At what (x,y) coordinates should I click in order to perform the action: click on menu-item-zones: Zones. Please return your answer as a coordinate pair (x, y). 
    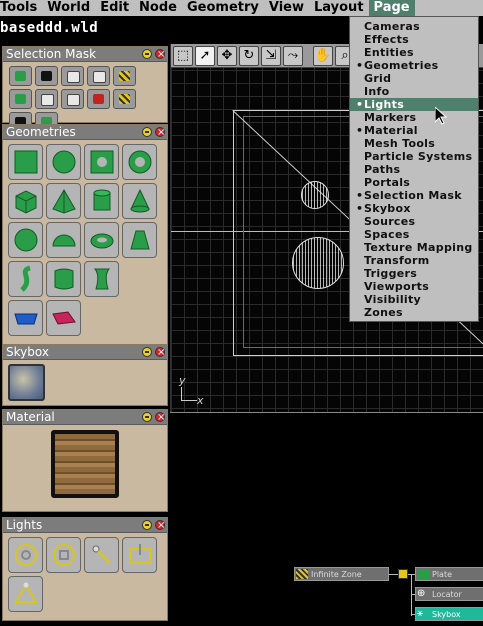
    Looking at the image, I should click on (414, 312).